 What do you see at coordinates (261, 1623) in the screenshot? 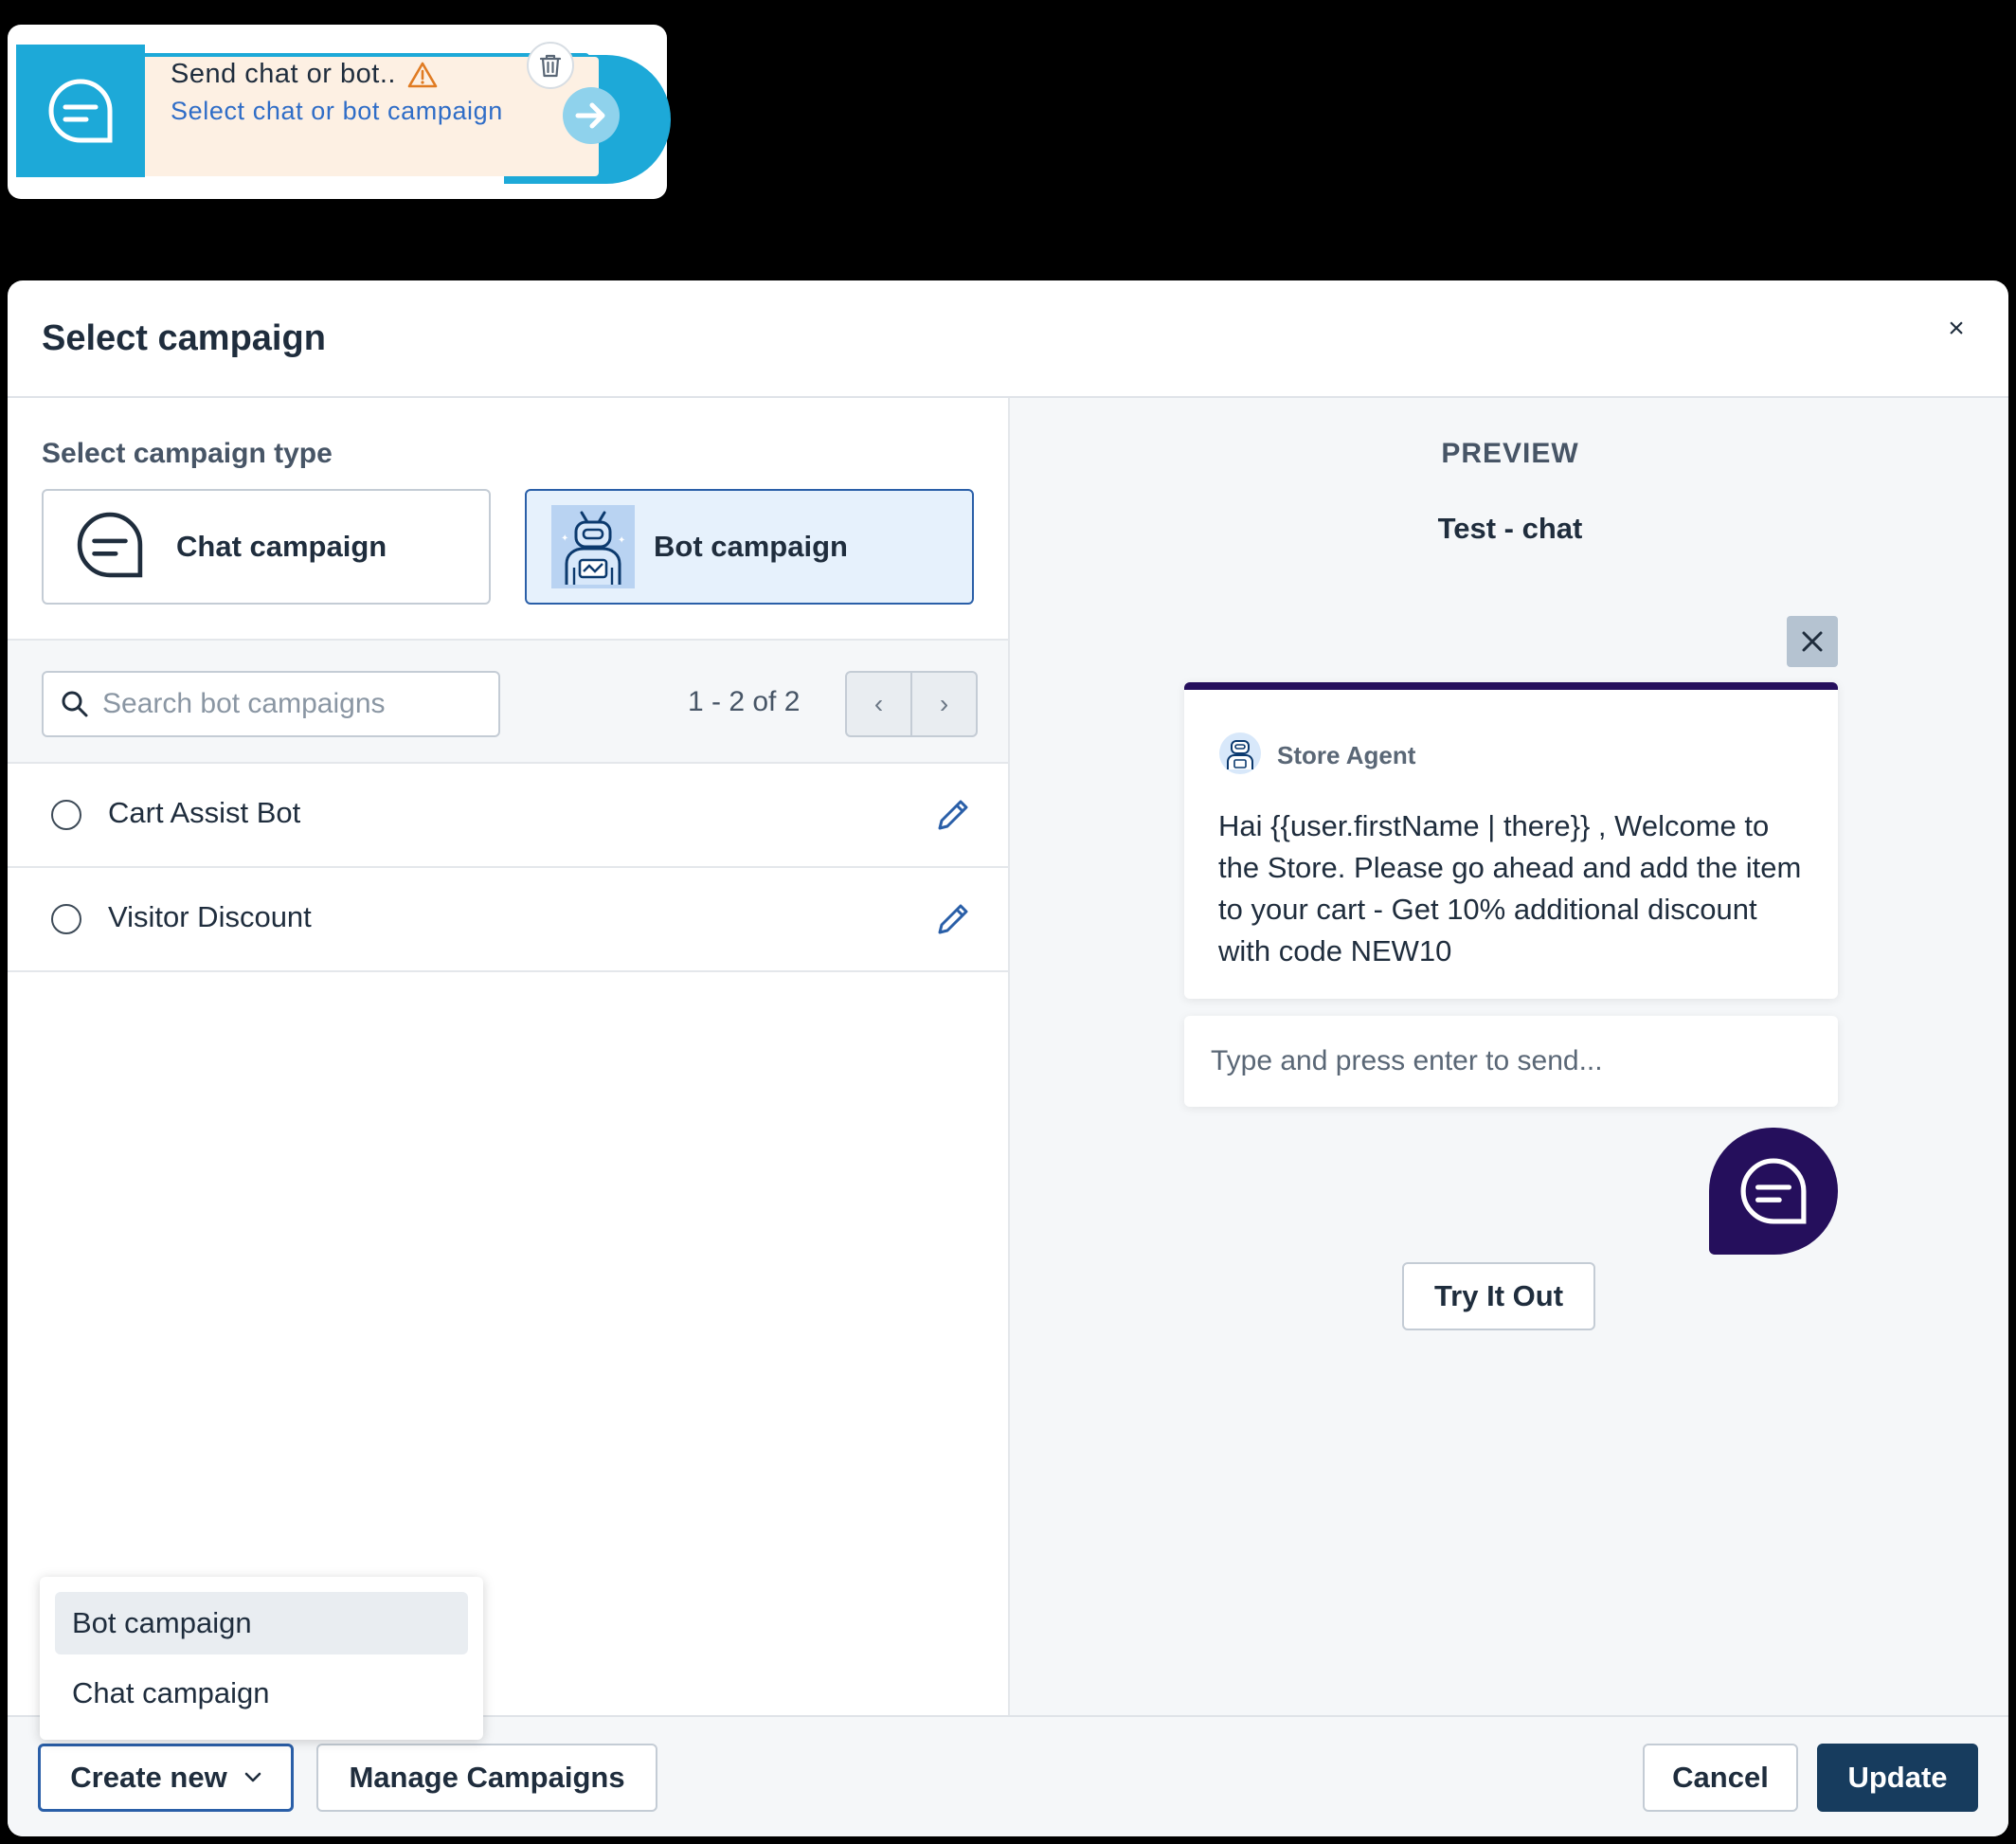
I see `menu-item-bot-campaign: Bot campaign` at bounding box center [261, 1623].